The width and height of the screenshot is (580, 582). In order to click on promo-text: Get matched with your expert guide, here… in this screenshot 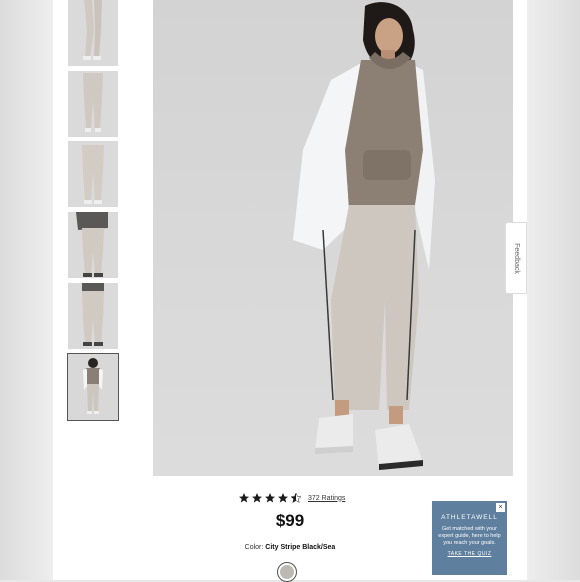, I will do `click(469, 536)`.